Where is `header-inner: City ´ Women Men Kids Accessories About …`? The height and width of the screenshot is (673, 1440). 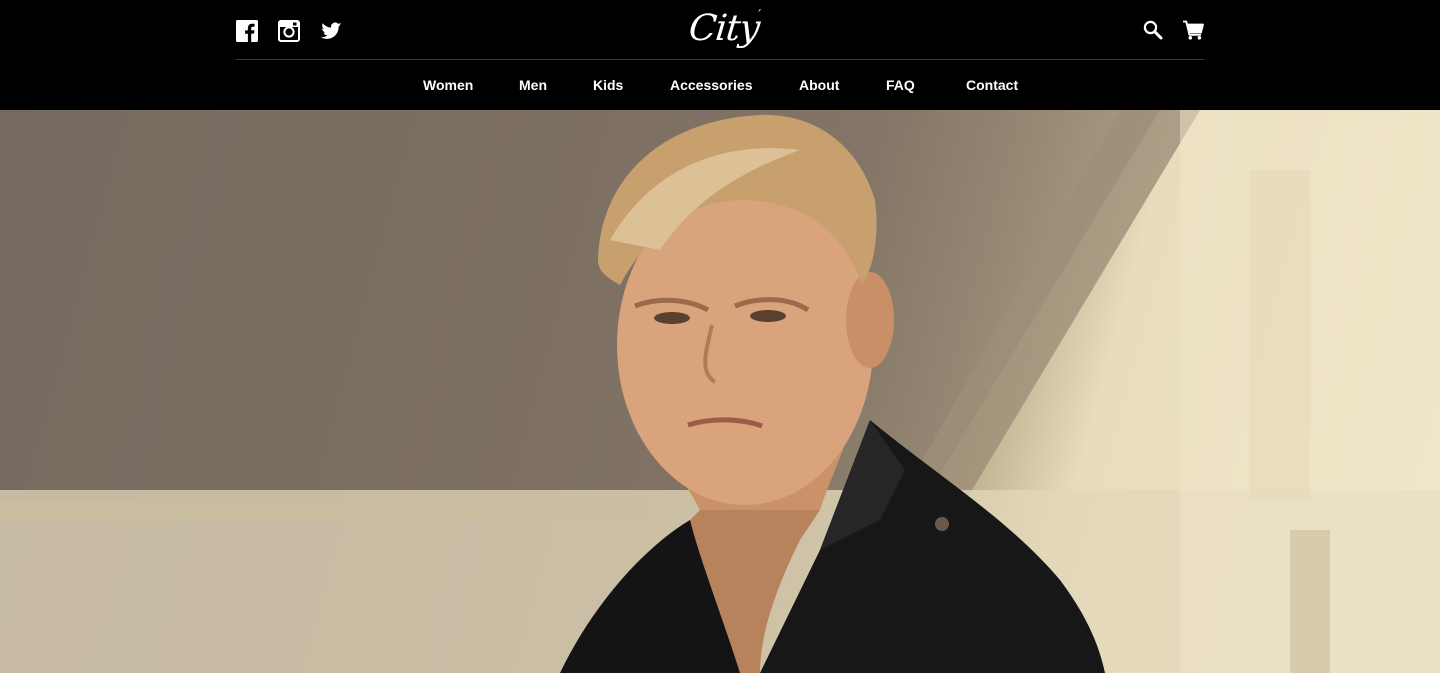
header-inner: City ´ Women Men Kids Accessories About … is located at coordinates (720, 55).